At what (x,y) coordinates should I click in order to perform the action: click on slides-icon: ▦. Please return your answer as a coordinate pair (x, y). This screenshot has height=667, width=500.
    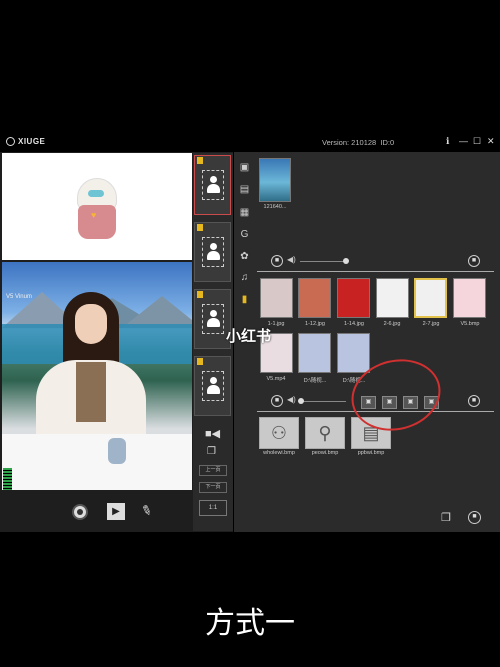
    Looking at the image, I should click on (244, 213).